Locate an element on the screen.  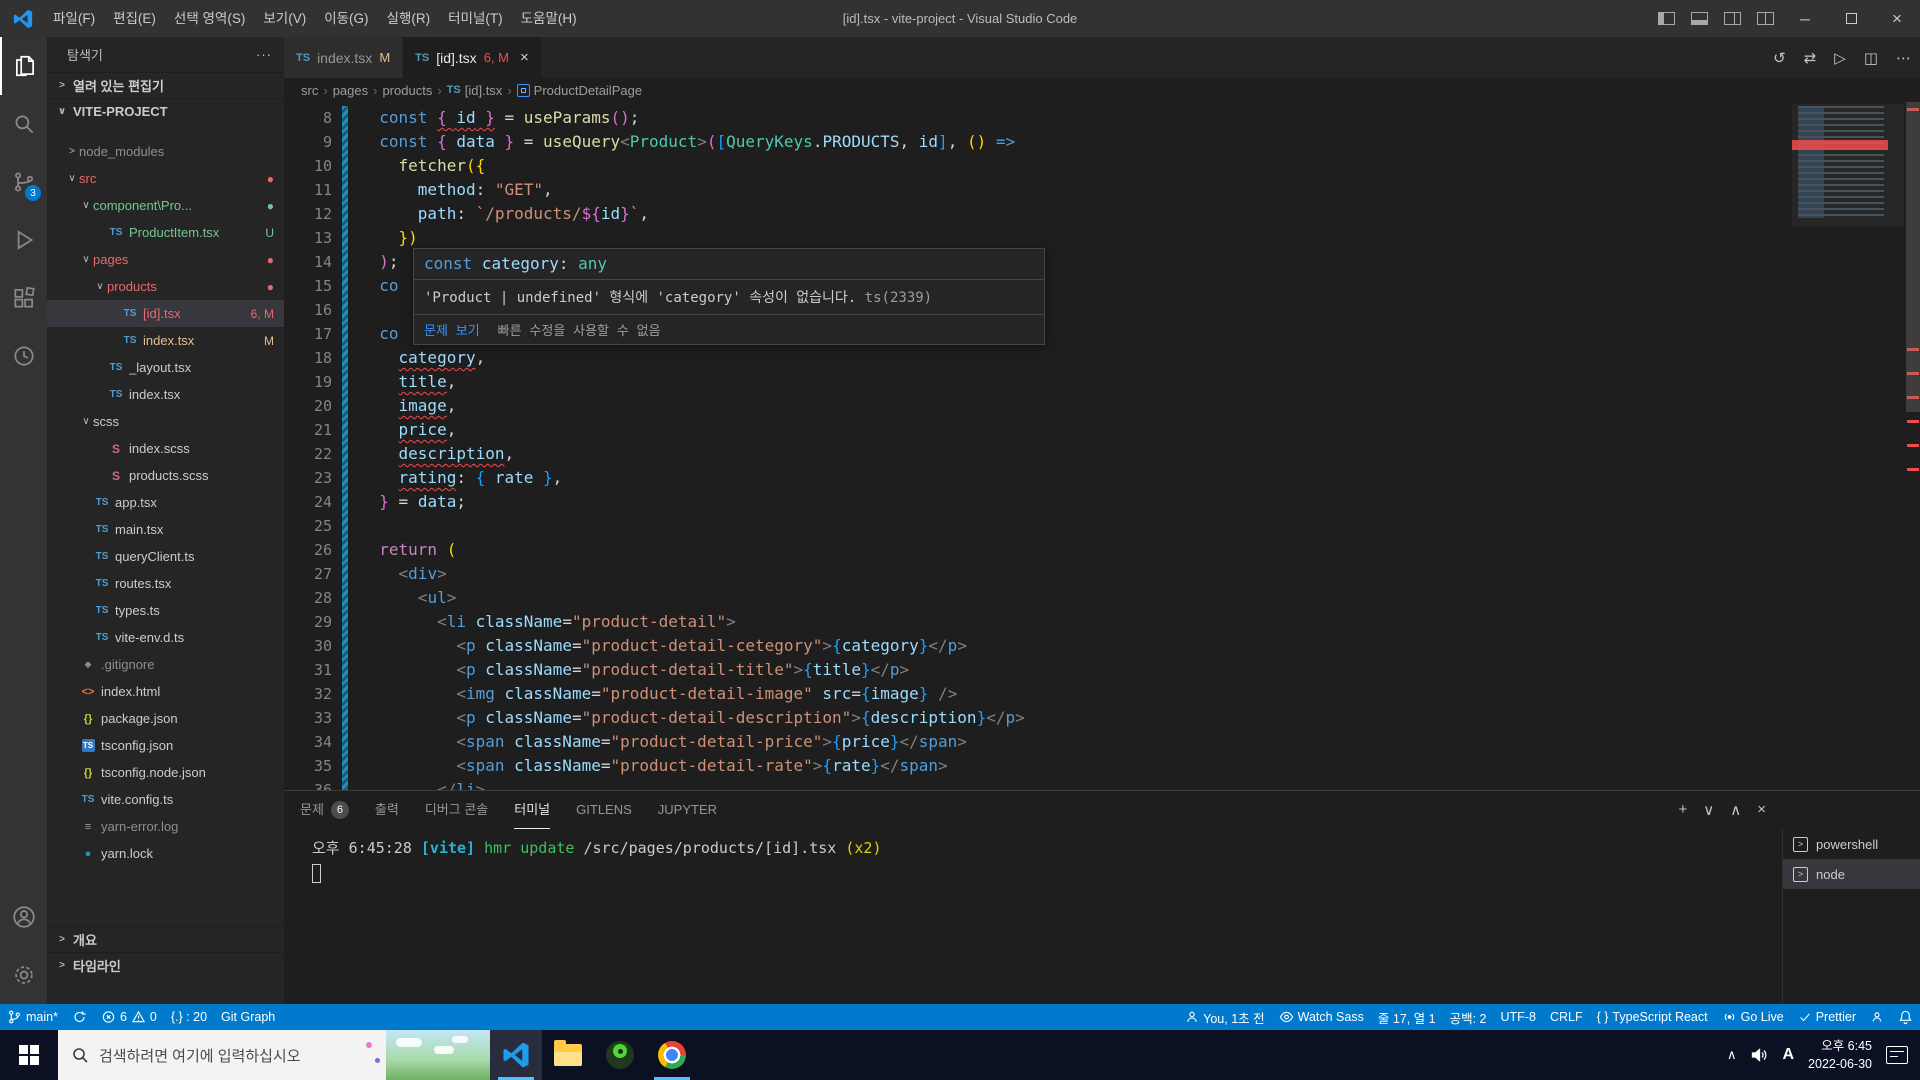
speaker-icon is located at coordinates (1759, 1055).